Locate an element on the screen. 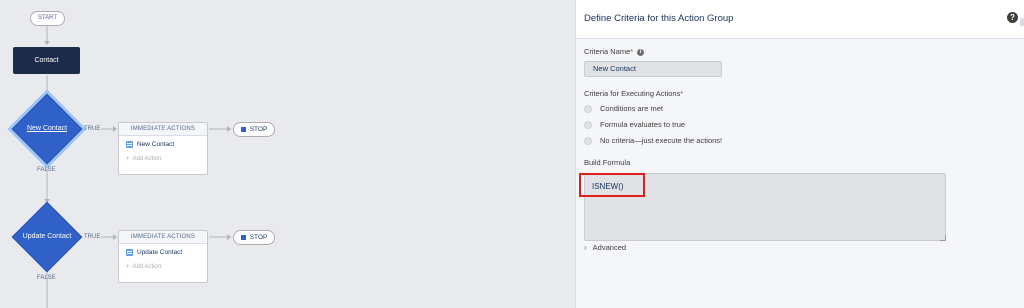  chevron-right-icon: › is located at coordinates (585, 247).